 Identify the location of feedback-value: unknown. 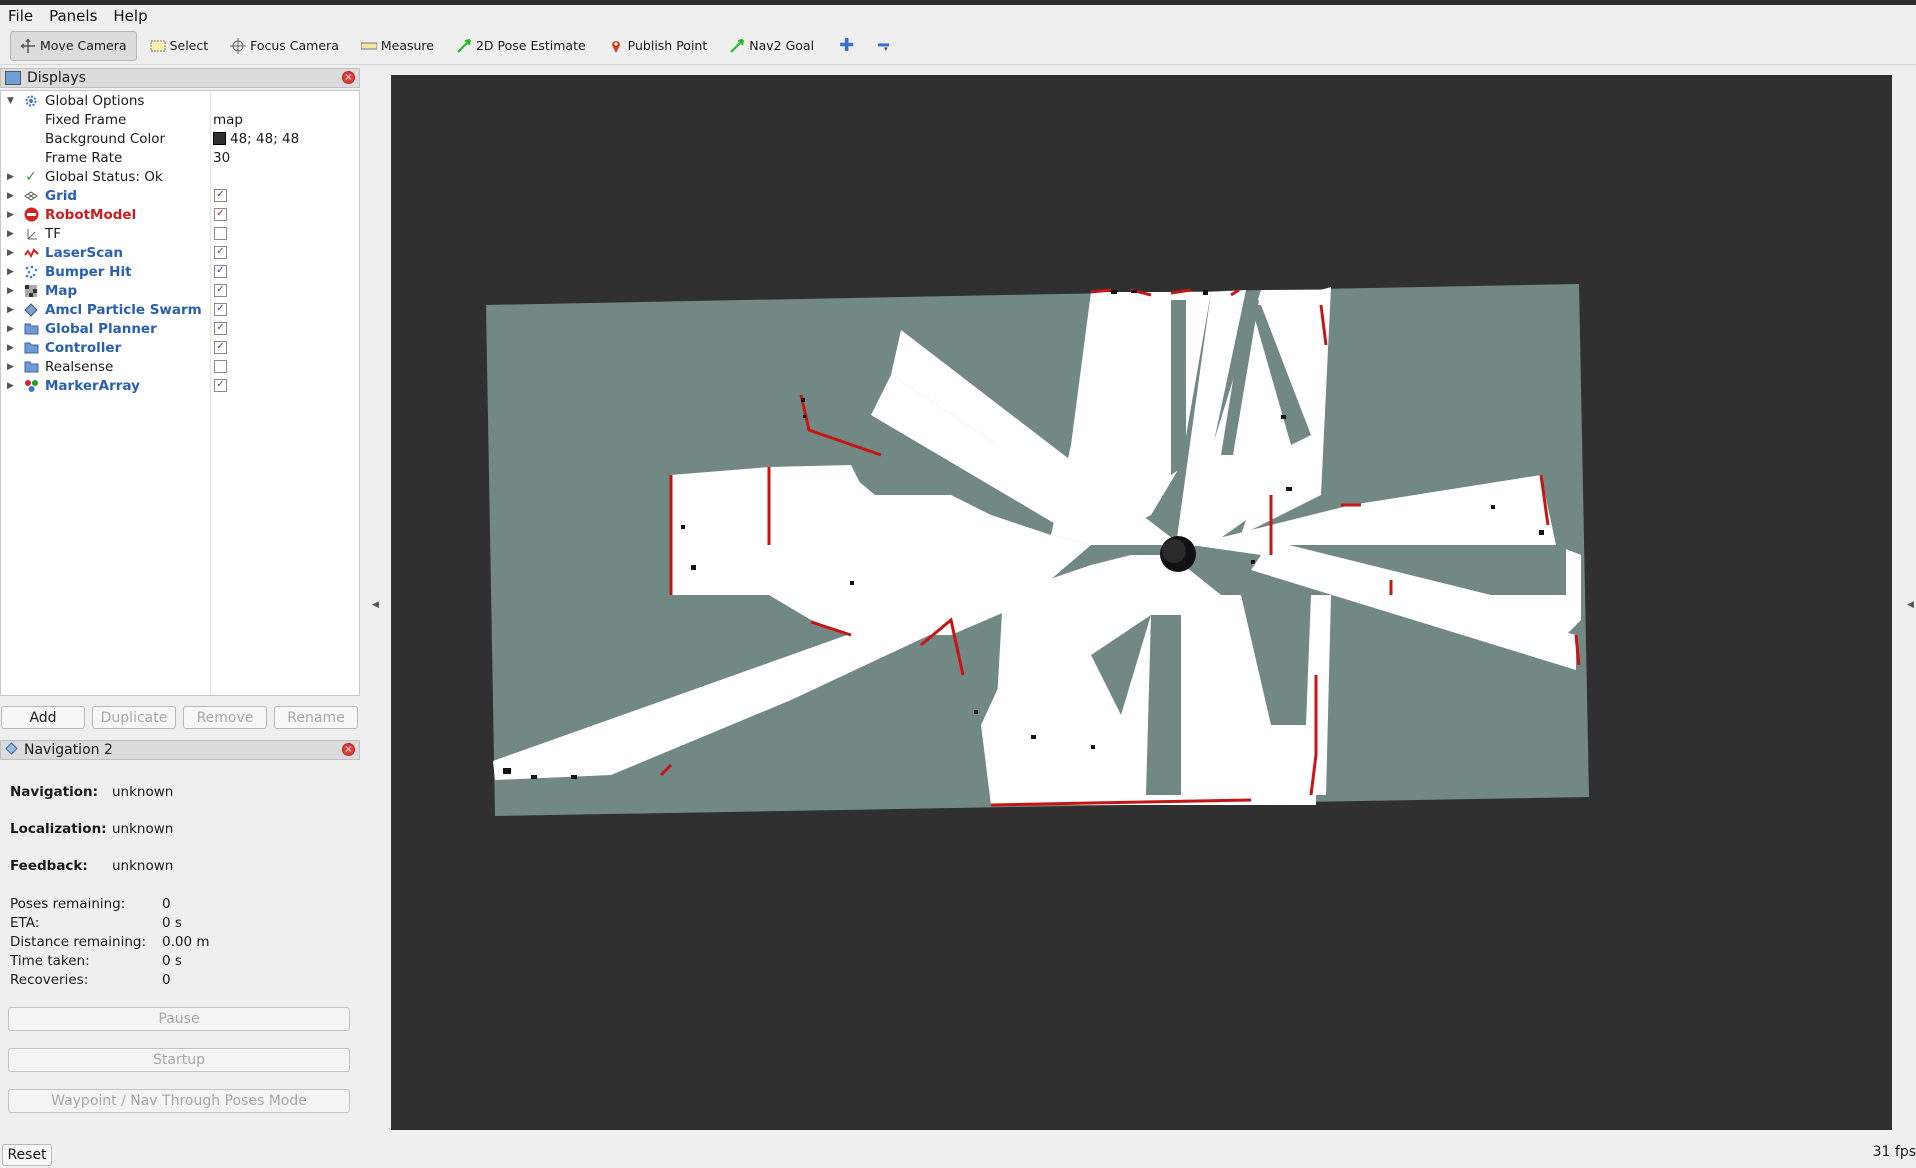
(143, 866).